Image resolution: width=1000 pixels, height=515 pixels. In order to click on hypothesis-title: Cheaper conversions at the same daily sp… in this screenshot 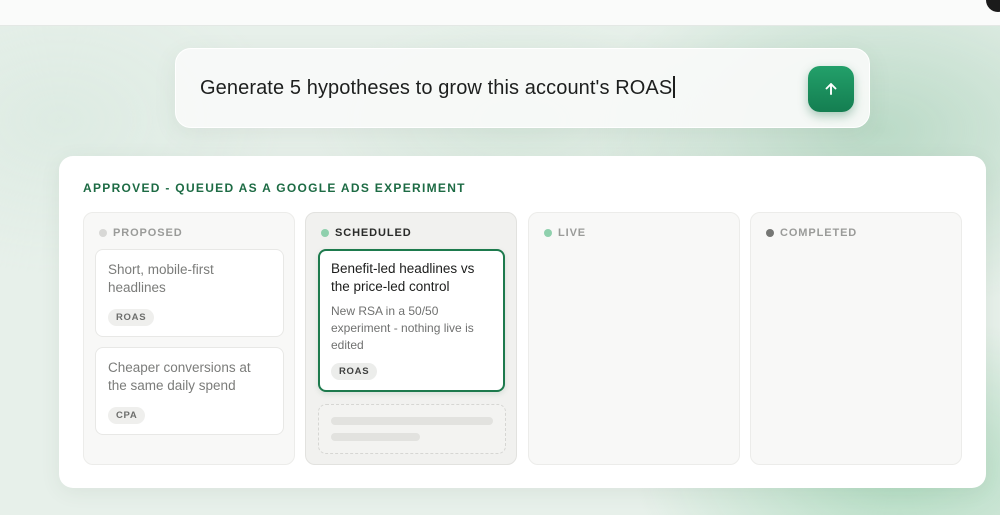, I will do `click(179, 376)`.